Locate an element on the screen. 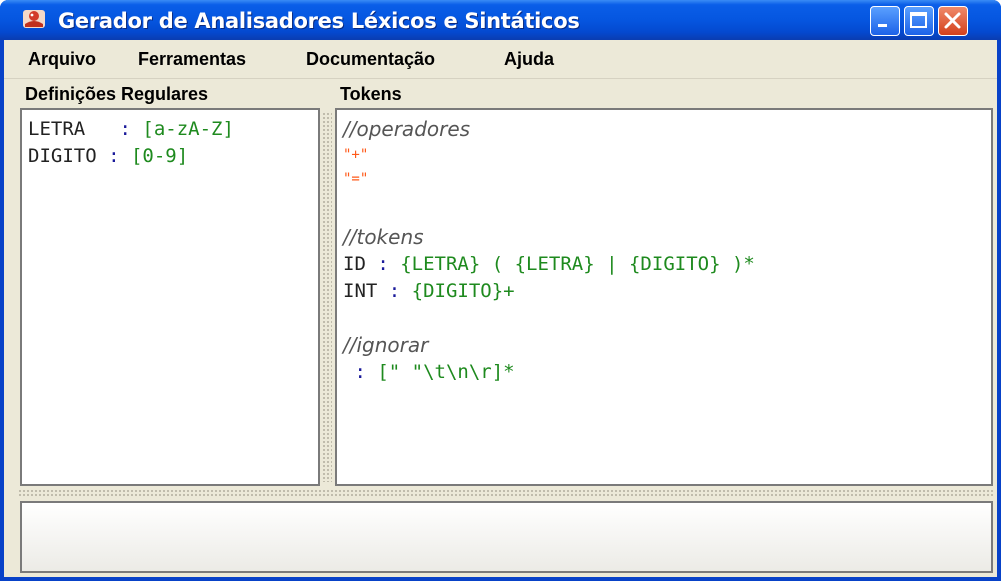 The image size is (1001, 581). token-definition: {LETRA} ( {LETRA} | {DIGITO} )* is located at coordinates (577, 264).